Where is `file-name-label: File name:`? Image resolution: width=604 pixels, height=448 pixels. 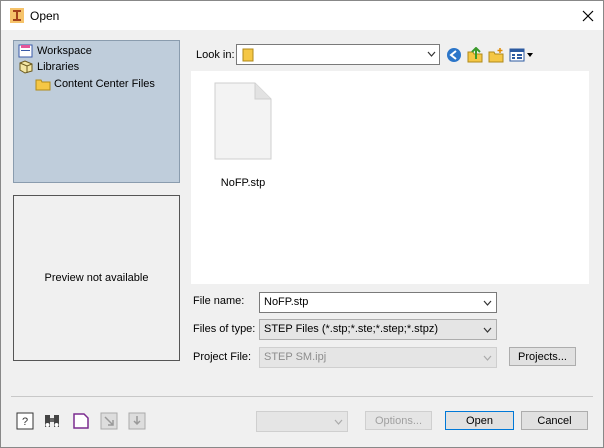
file-name-label: File name: is located at coordinates (219, 301).